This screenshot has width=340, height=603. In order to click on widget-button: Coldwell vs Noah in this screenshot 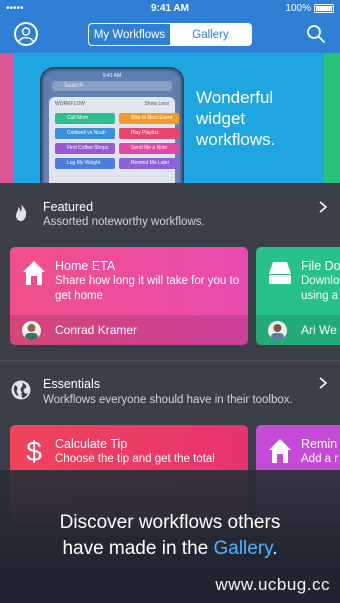, I will do `click(85, 133)`.